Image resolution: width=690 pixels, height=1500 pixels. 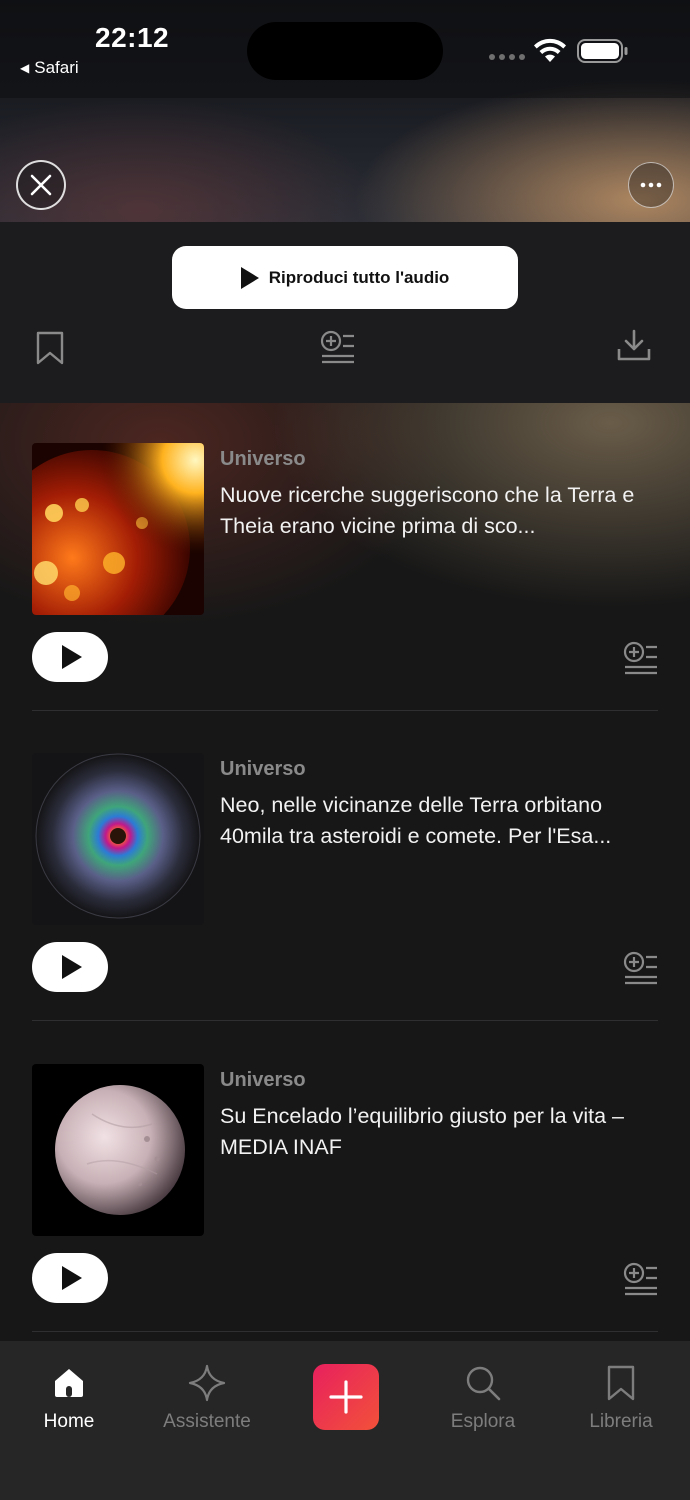 What do you see at coordinates (69, 1421) in the screenshot?
I see `tab-home-label: Home` at bounding box center [69, 1421].